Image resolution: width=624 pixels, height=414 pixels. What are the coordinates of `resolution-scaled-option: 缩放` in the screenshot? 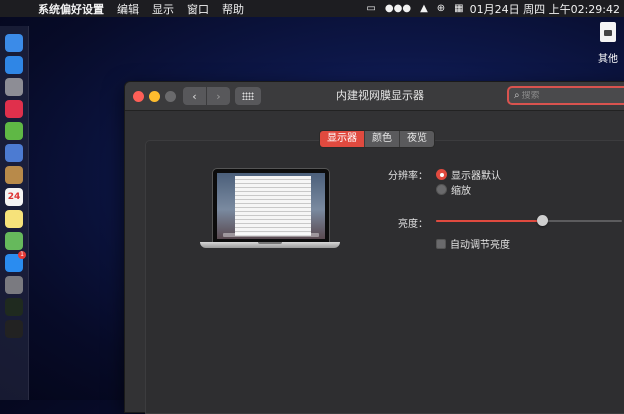 It's located at (453, 189).